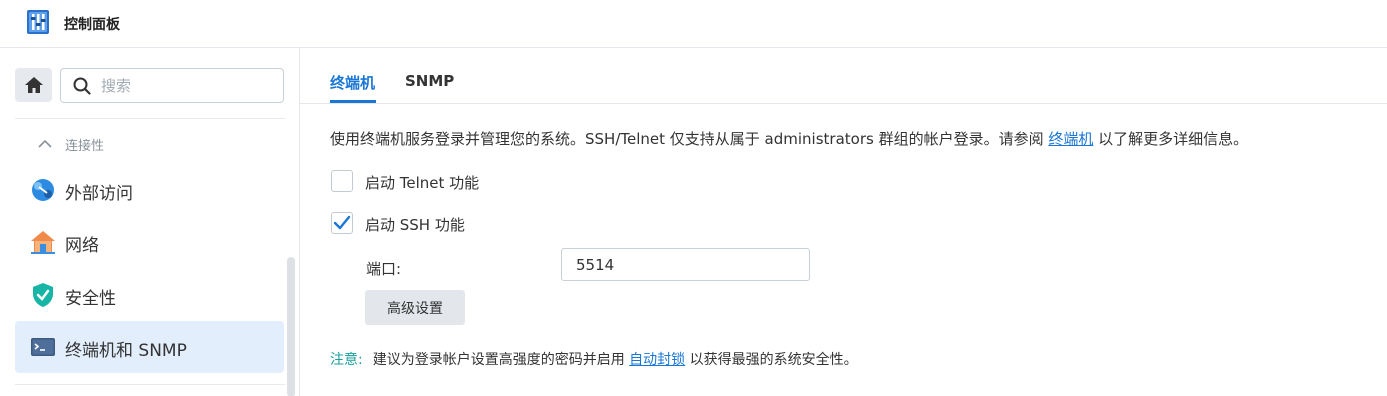 The width and height of the screenshot is (1387, 396). I want to click on description-suffix: 以了解更多详细信息。, so click(1171, 139).